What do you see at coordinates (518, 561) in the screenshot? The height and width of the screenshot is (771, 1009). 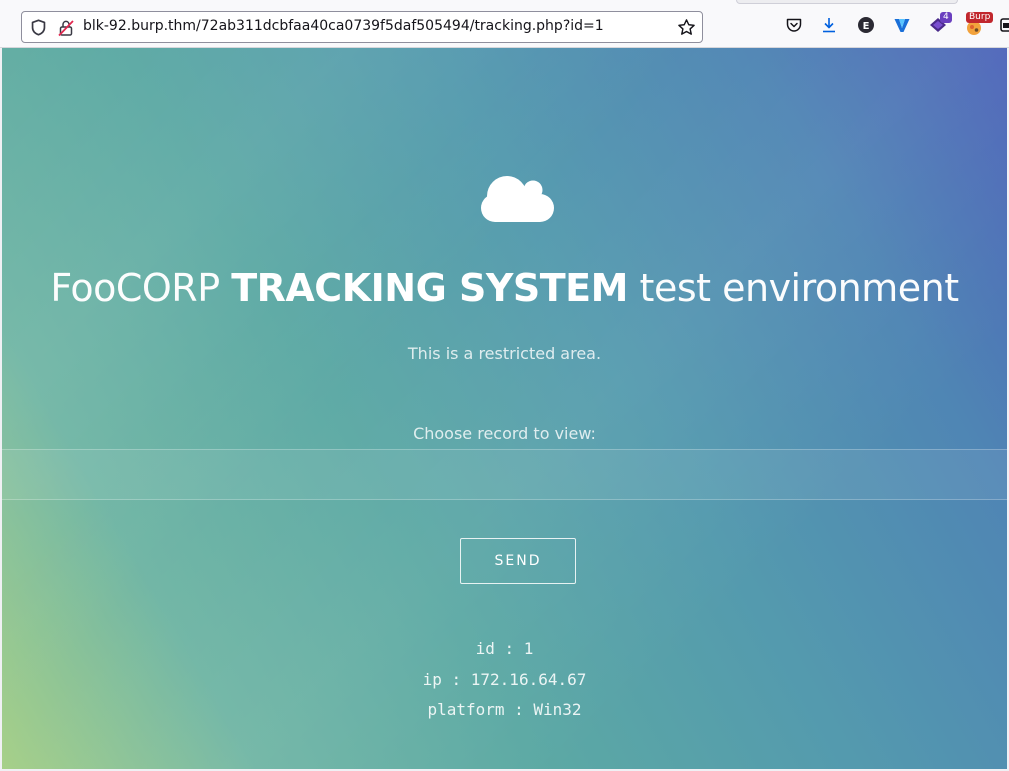 I see `send-button: SEND` at bounding box center [518, 561].